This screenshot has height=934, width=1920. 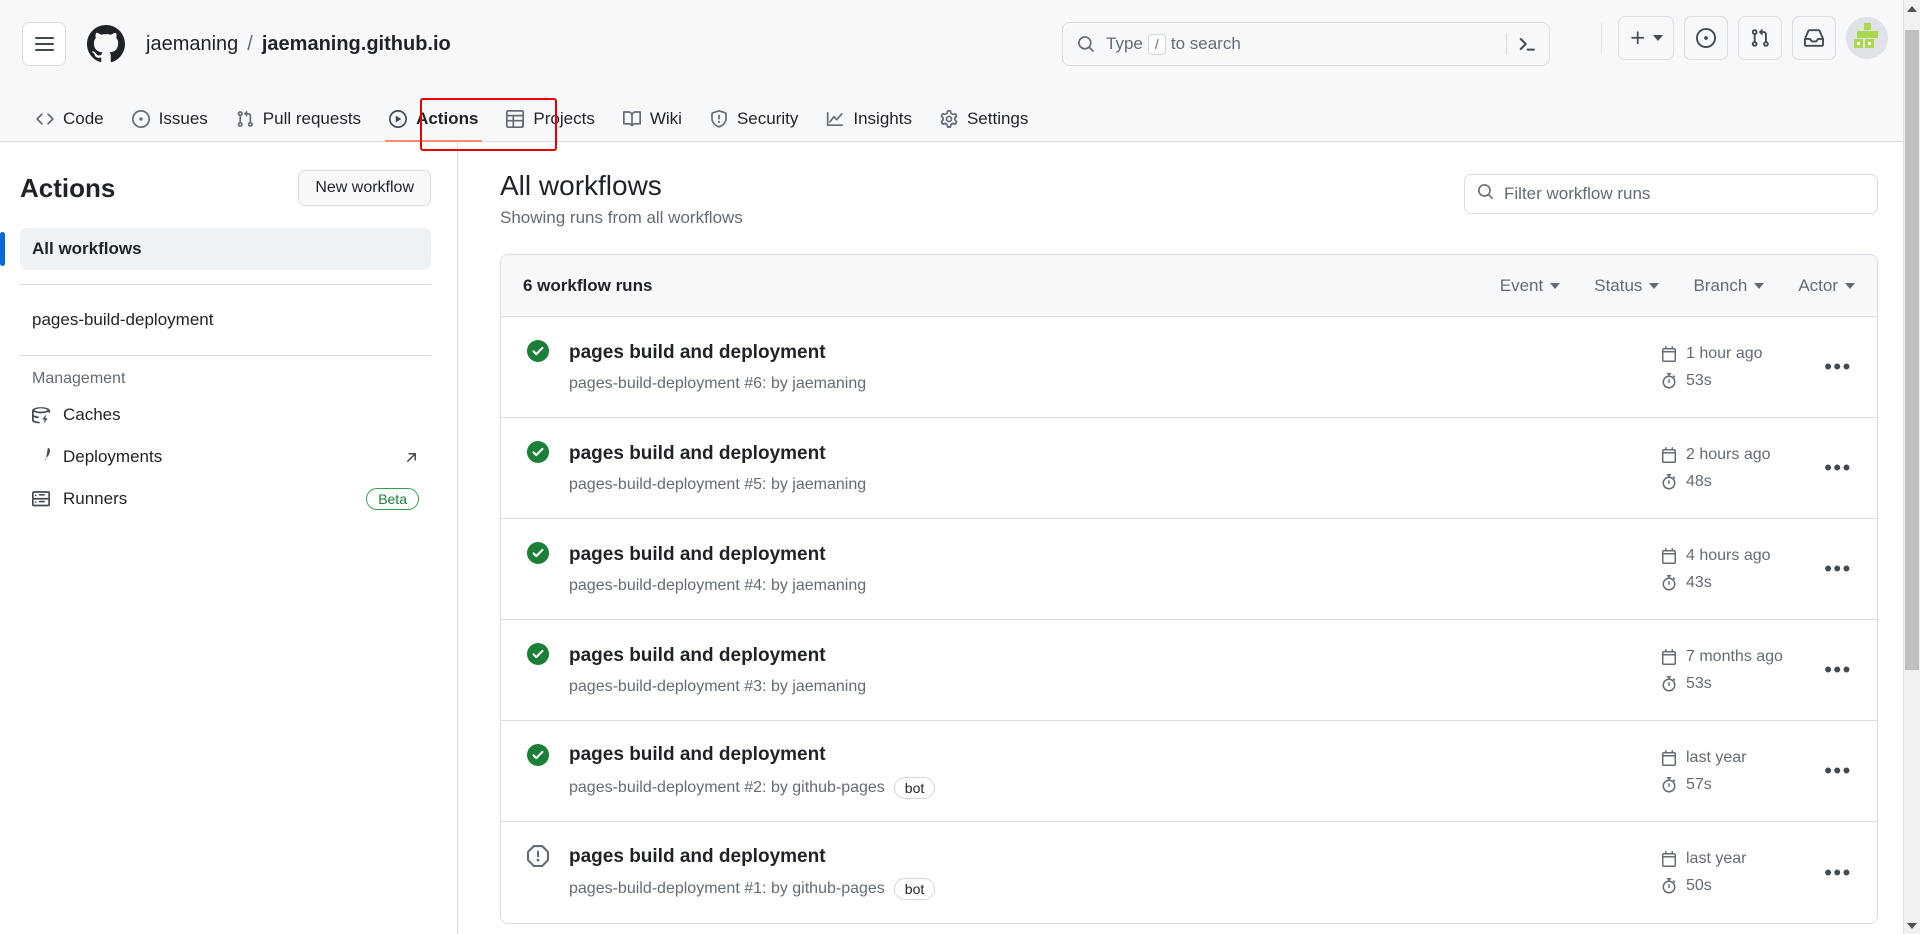 I want to click on filter-actor-dropdown: Actor, so click(x=1826, y=286).